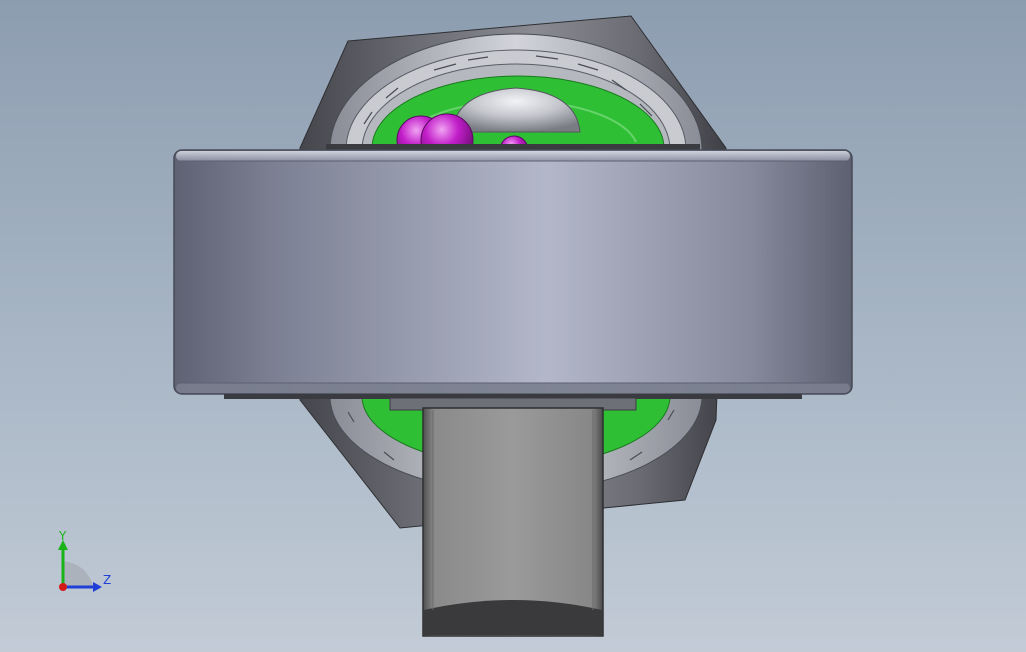  What do you see at coordinates (78, 573) in the screenshot?
I see `triad-plane` at bounding box center [78, 573].